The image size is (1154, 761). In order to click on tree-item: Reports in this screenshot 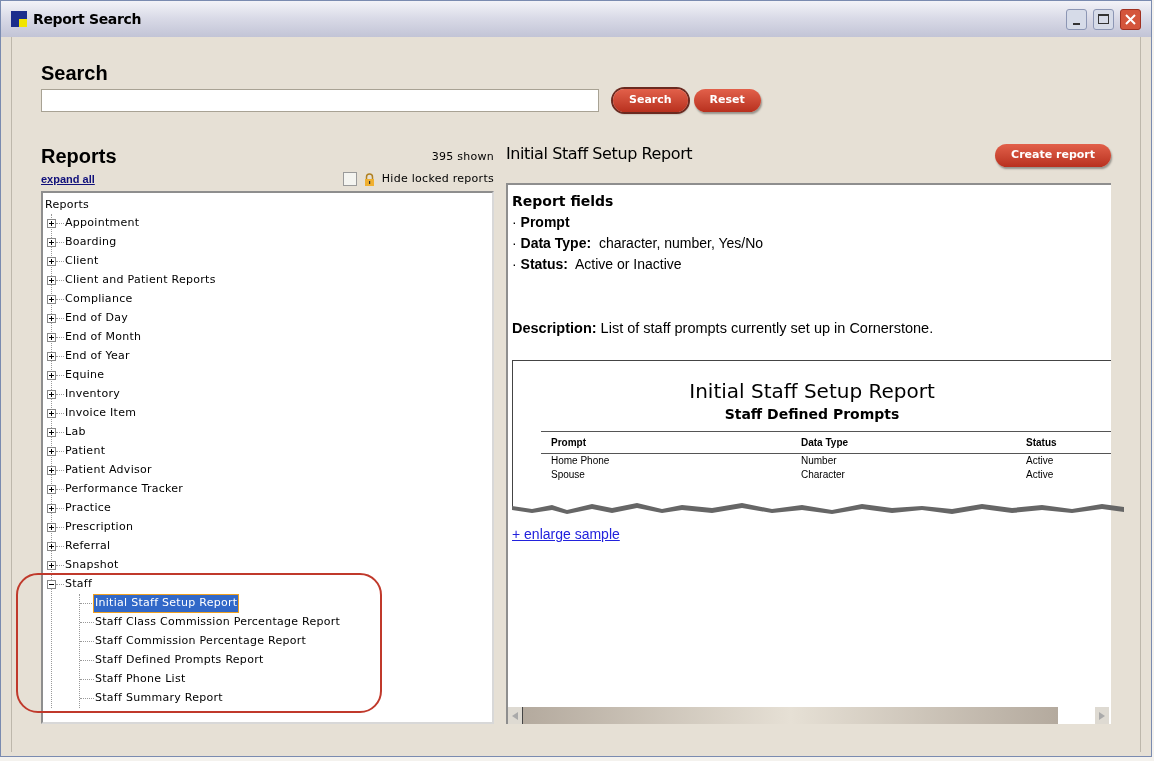, I will do `click(67, 205)`.